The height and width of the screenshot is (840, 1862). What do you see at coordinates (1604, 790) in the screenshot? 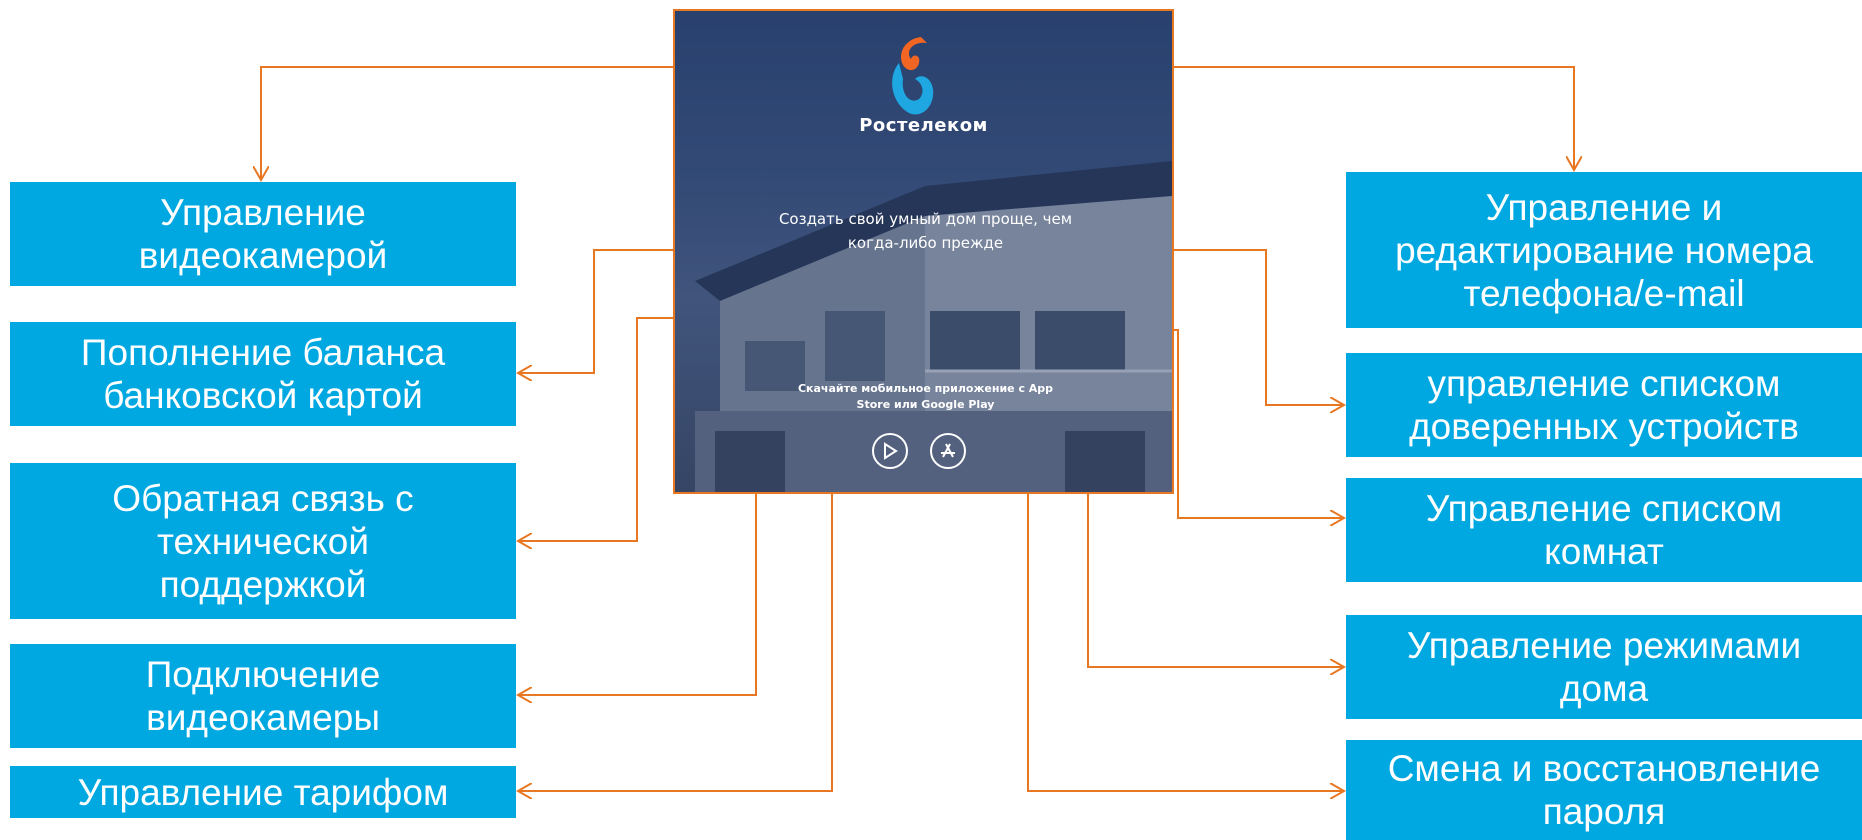
I see `feature-password-reset: Смена и восстановление пароля` at bounding box center [1604, 790].